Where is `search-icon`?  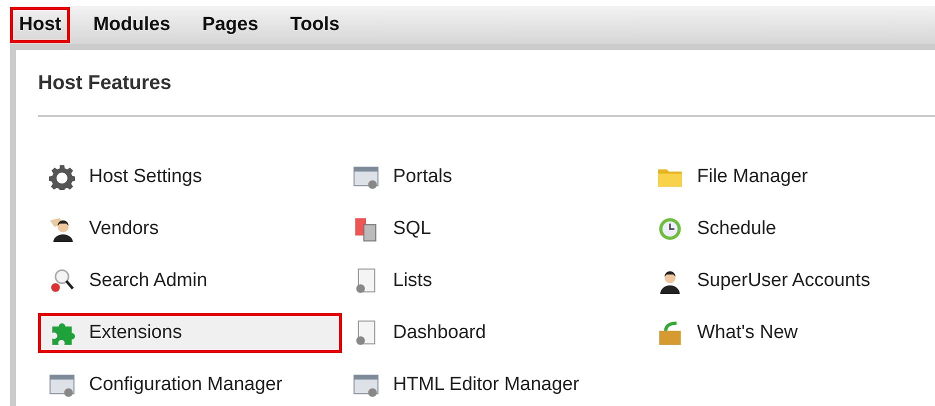 search-icon is located at coordinates (62, 281).